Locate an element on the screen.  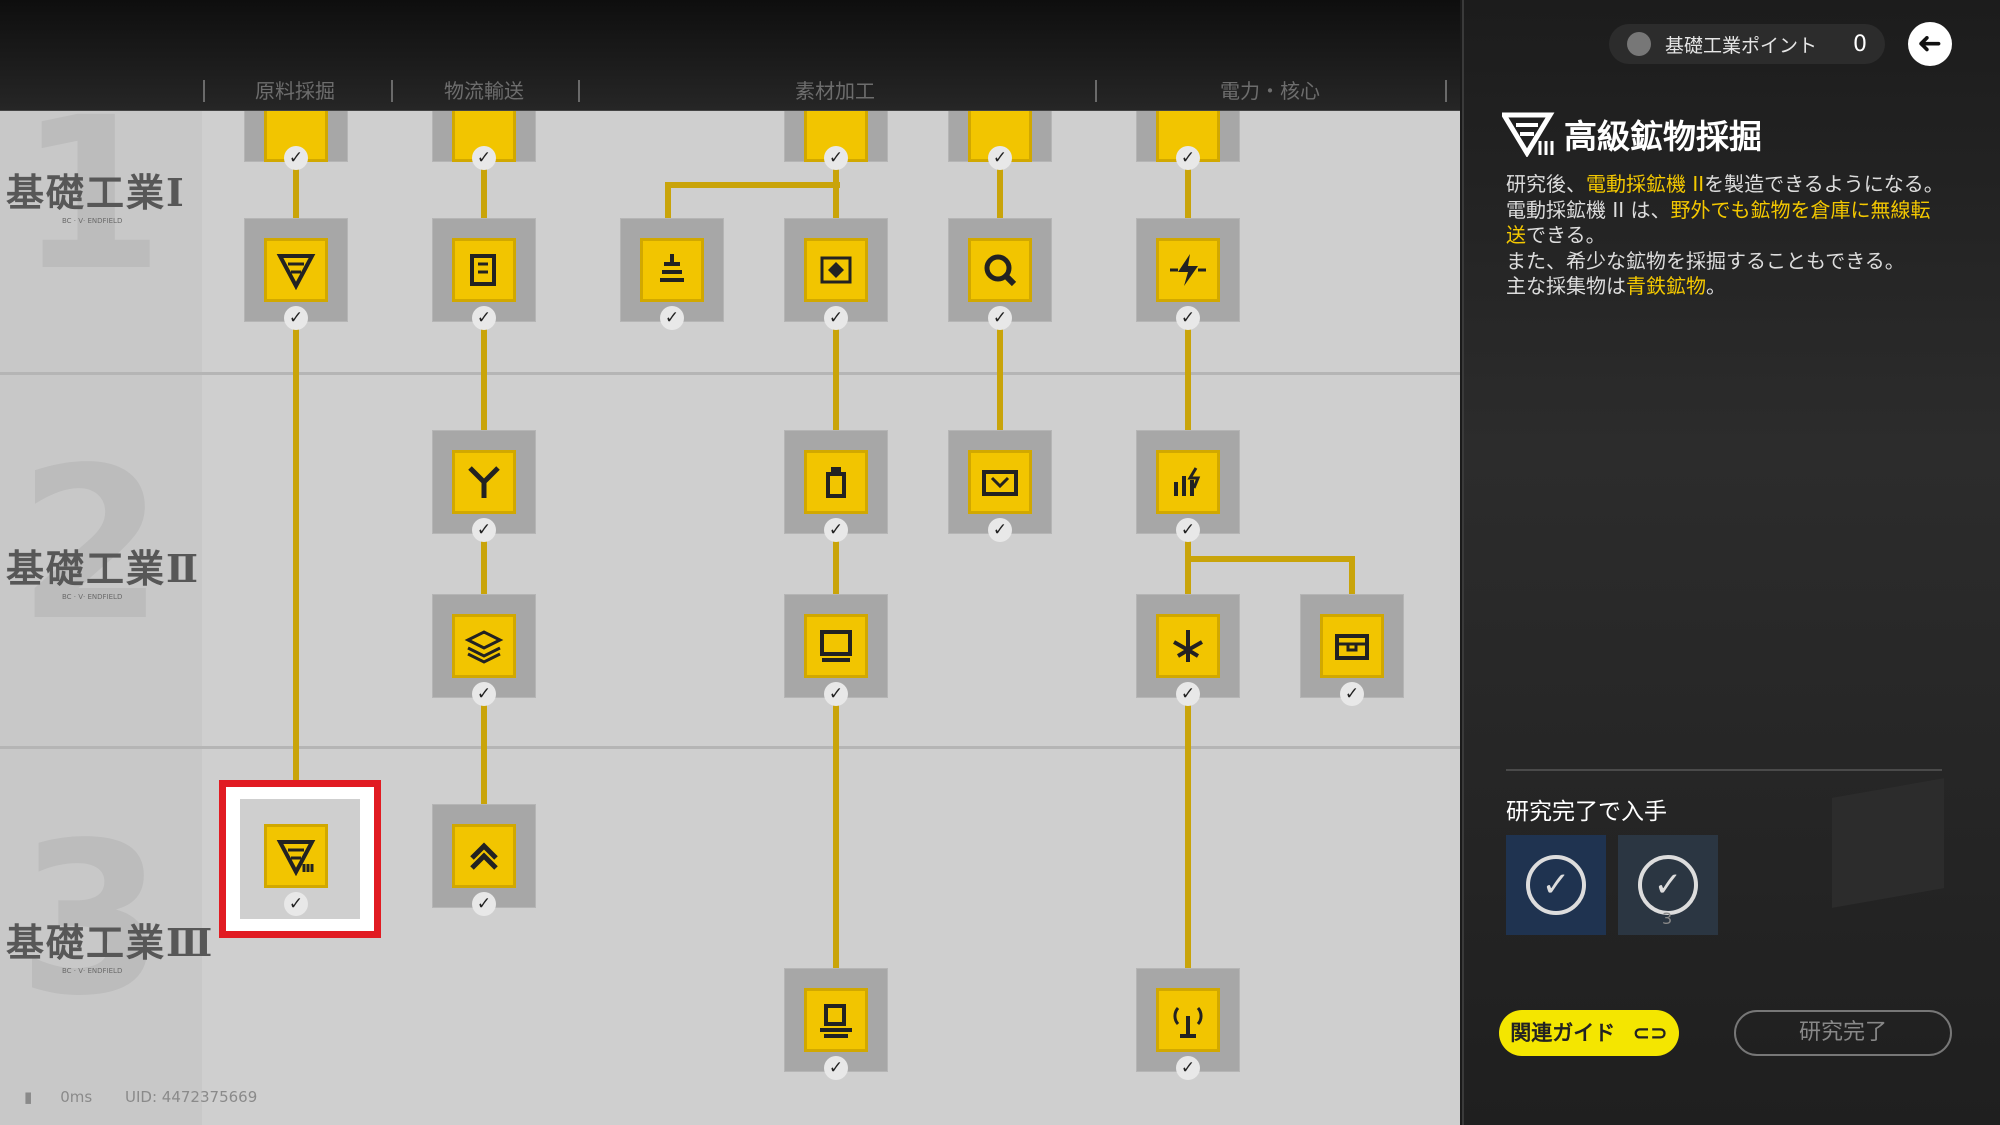
tech-node-selected: ✓ is located at coordinates (296, 860).